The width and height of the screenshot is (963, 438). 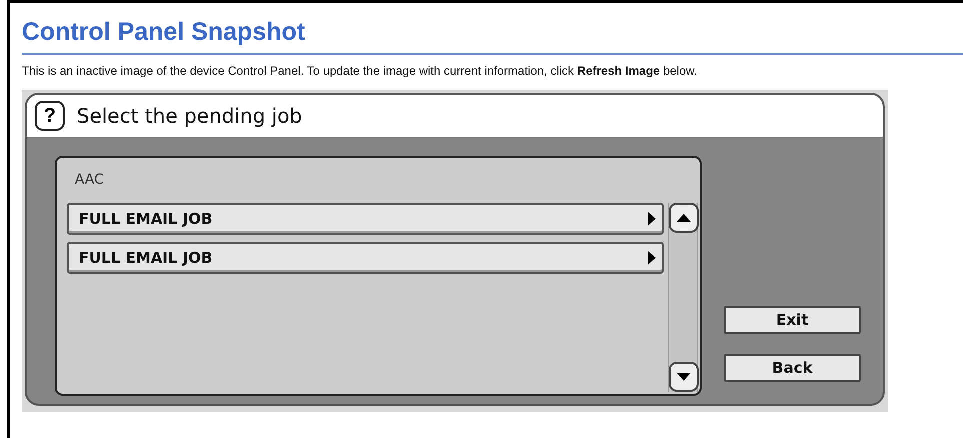 I want to click on down-arrow-icon, so click(x=684, y=377).